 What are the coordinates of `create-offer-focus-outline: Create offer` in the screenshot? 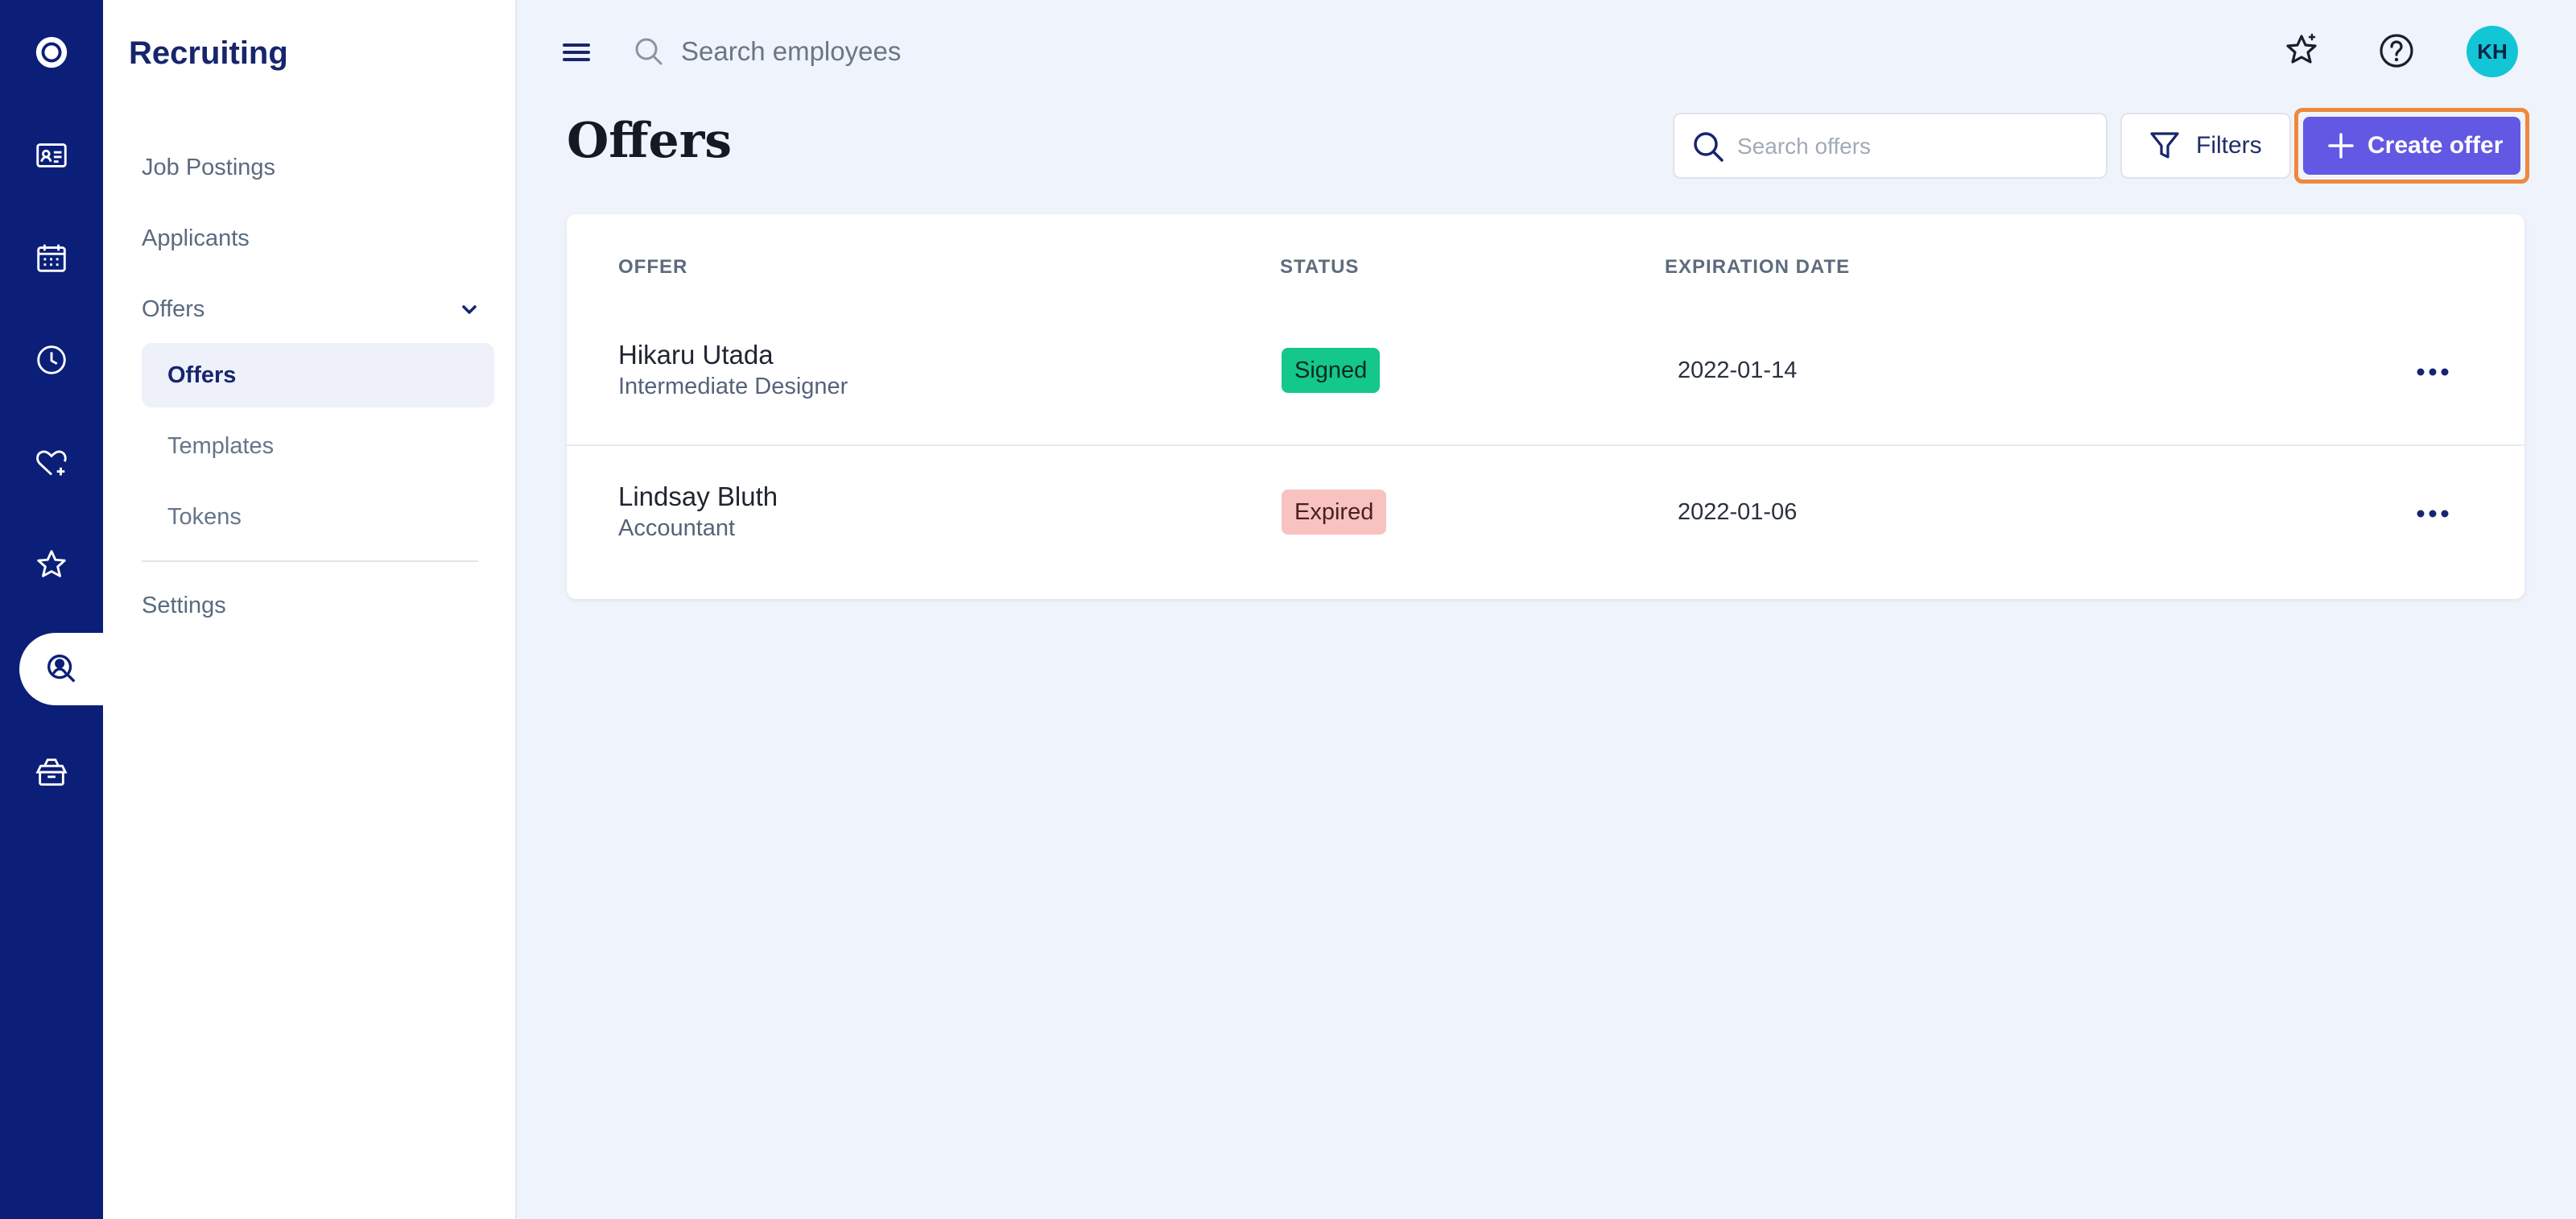 It's located at (2411, 146).